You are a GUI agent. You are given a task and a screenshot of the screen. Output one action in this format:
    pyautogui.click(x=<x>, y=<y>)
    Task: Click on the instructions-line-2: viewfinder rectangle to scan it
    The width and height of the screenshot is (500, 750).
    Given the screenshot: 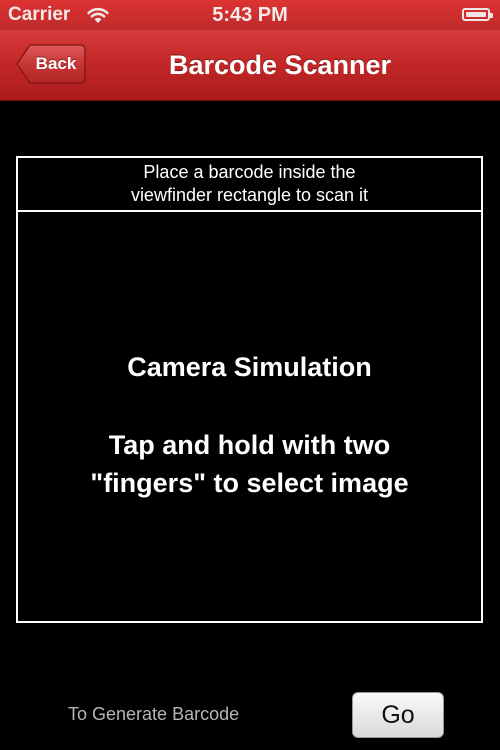 What is the action you would take?
    pyautogui.click(x=249, y=195)
    